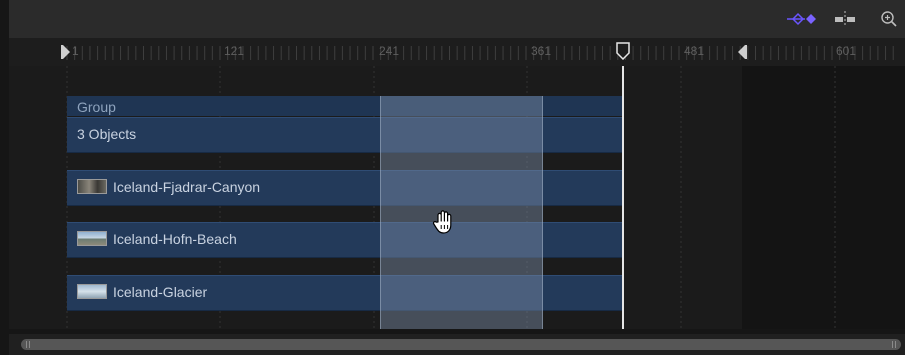 The width and height of the screenshot is (905, 355). I want to click on ruler-ticks, so click(480, 53).